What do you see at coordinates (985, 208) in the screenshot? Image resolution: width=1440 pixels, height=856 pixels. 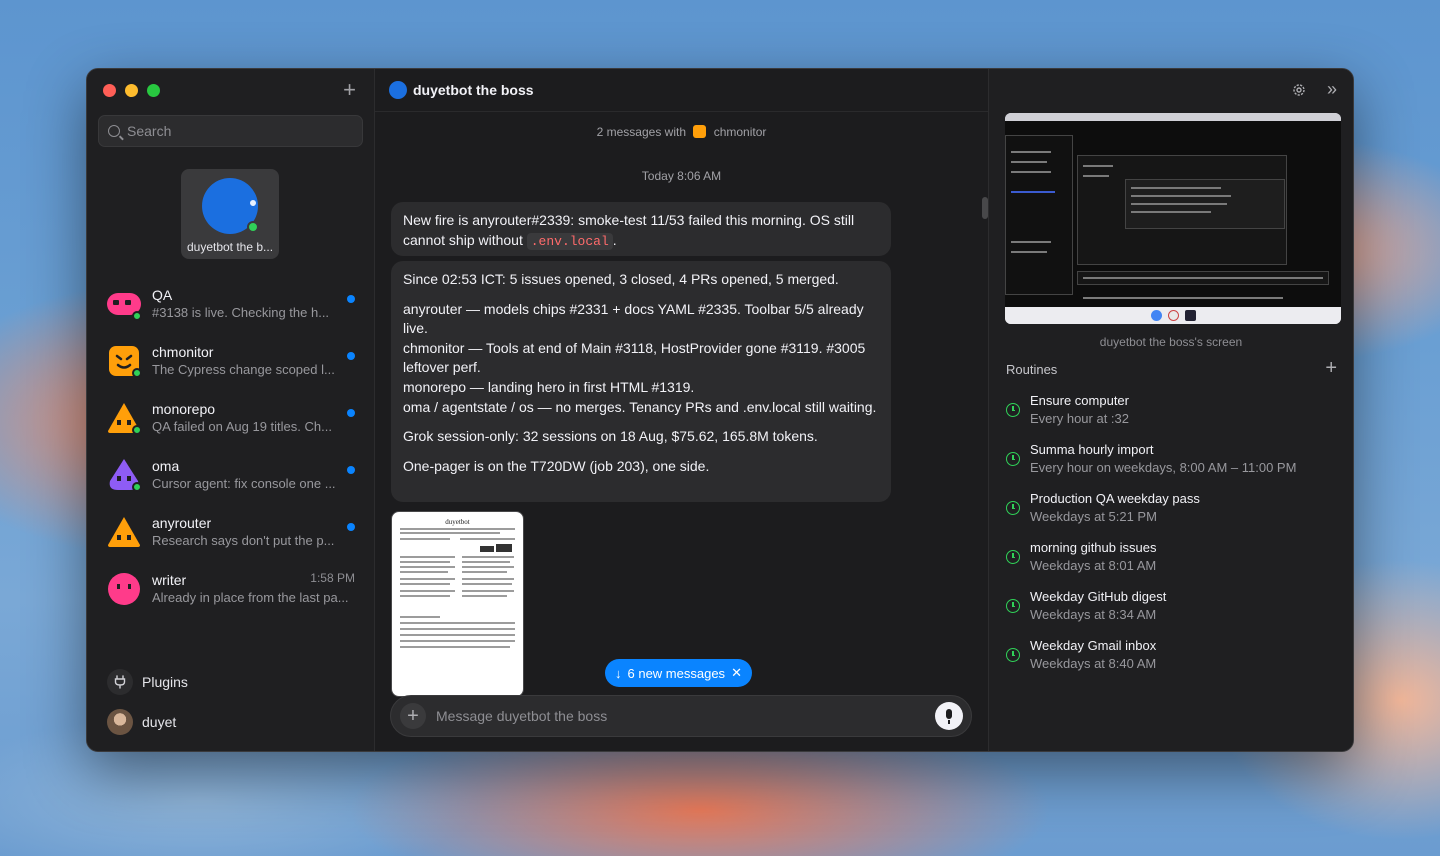 I see `scrollbar-thumb` at bounding box center [985, 208].